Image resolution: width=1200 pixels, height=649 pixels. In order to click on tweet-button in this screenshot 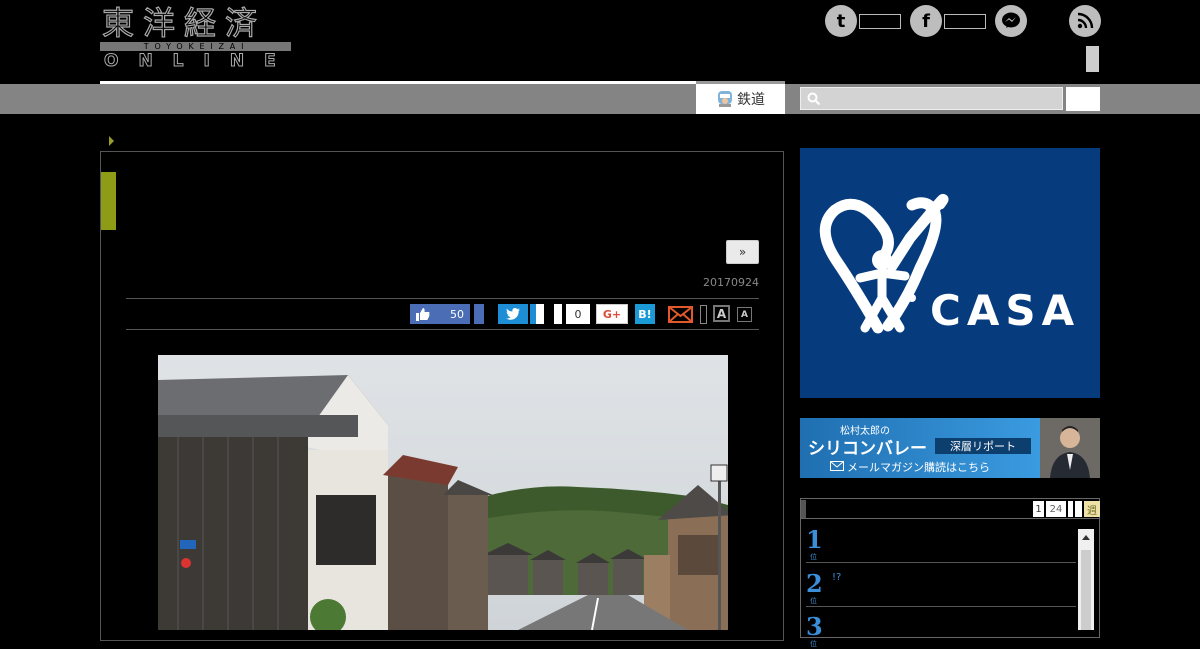, I will do `click(513, 314)`.